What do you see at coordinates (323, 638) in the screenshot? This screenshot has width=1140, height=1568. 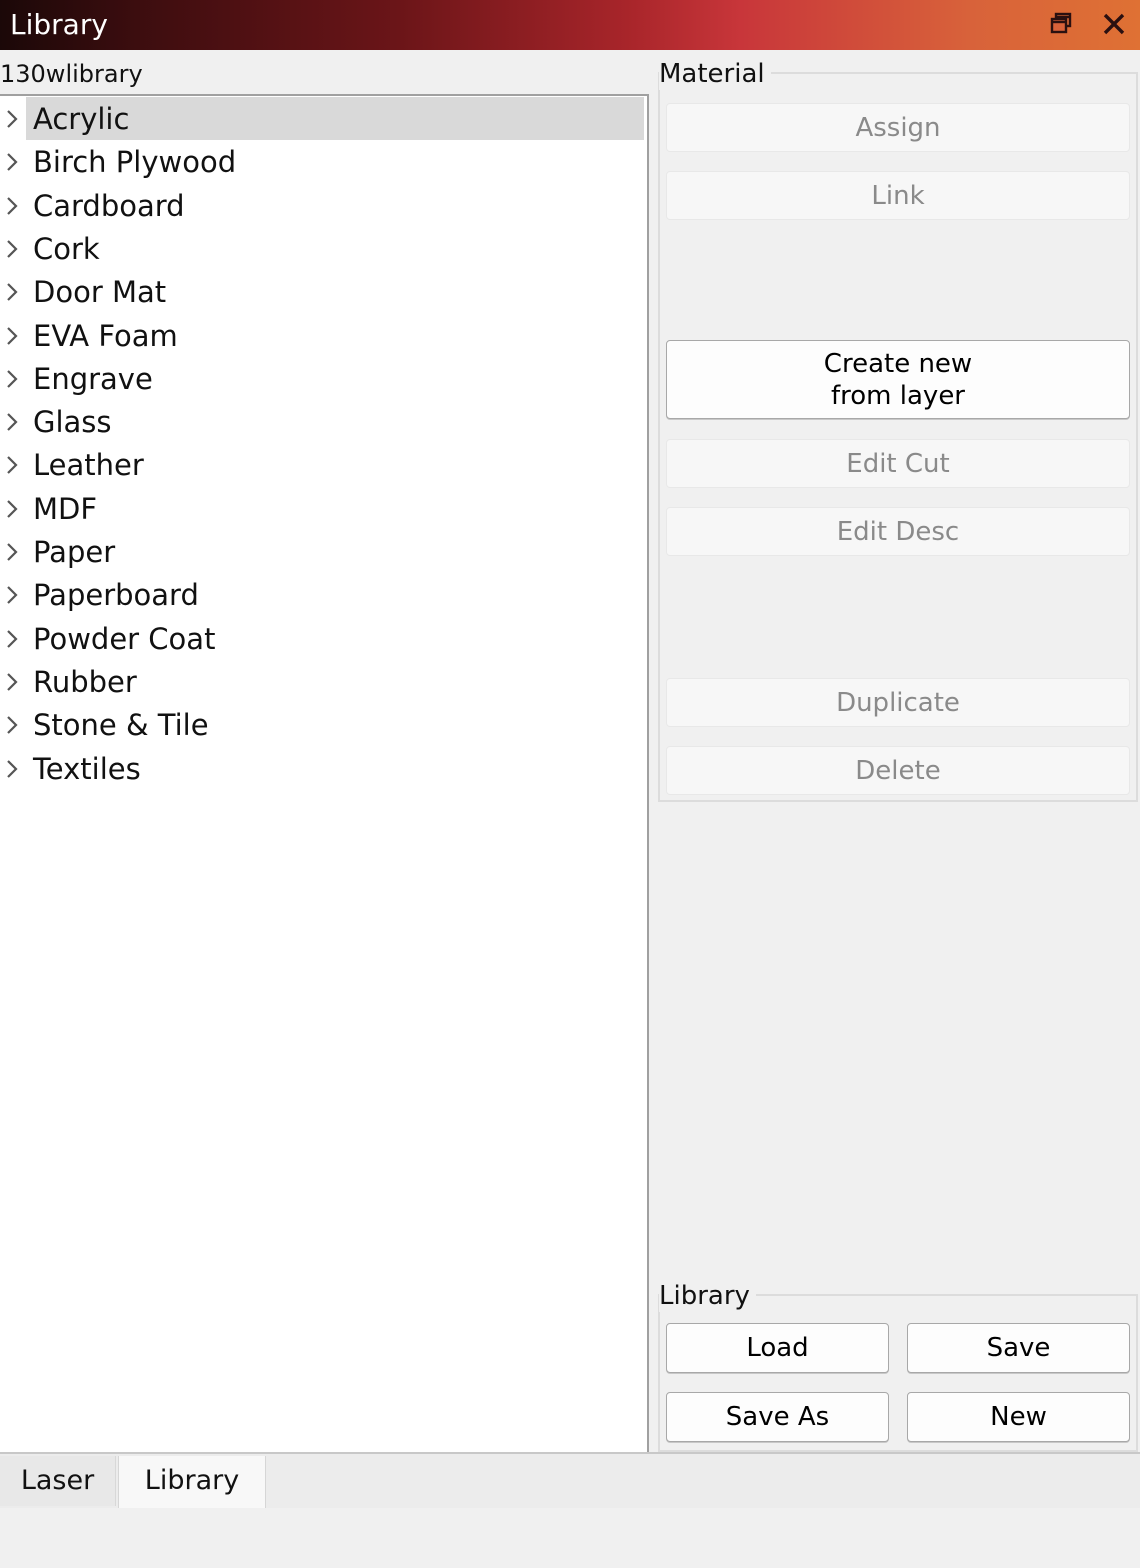 I see `tree-item: Powder Coat` at bounding box center [323, 638].